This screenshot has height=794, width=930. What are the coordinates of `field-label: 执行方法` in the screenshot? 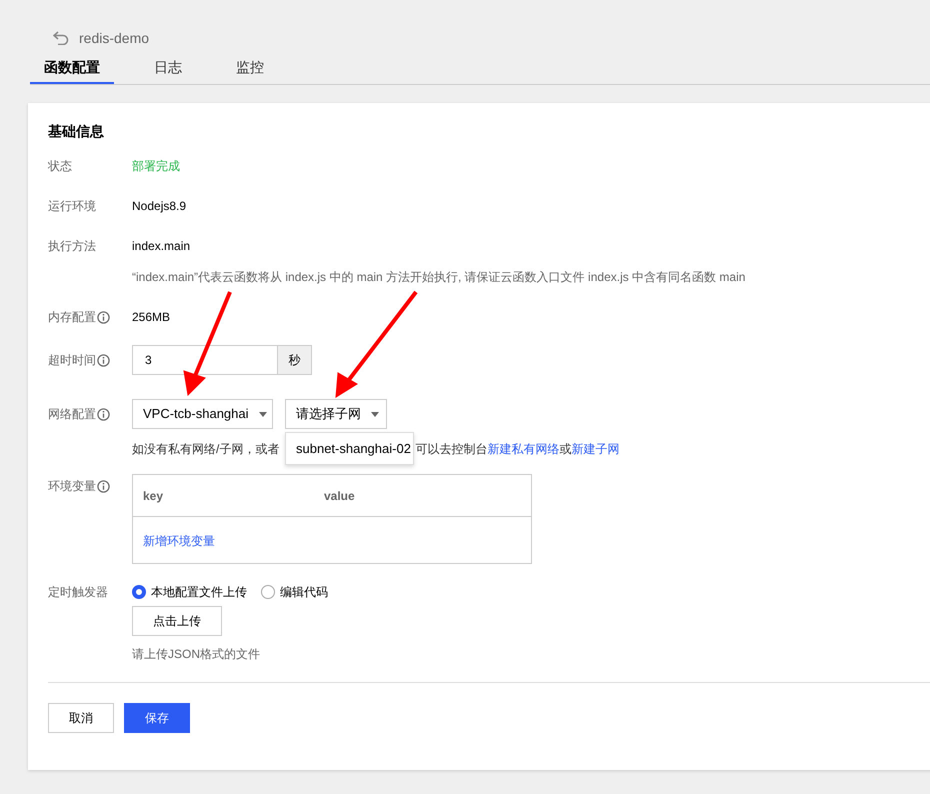 It's located at (72, 246).